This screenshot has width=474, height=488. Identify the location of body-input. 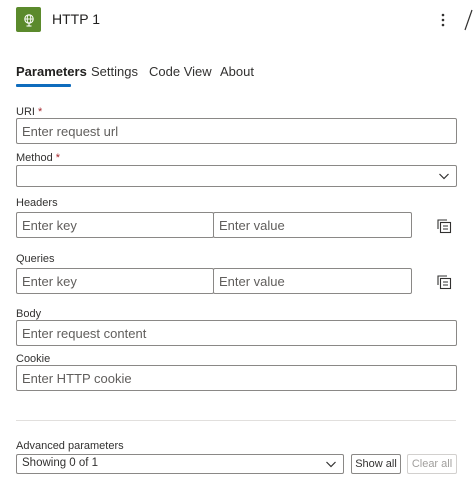
(236, 333).